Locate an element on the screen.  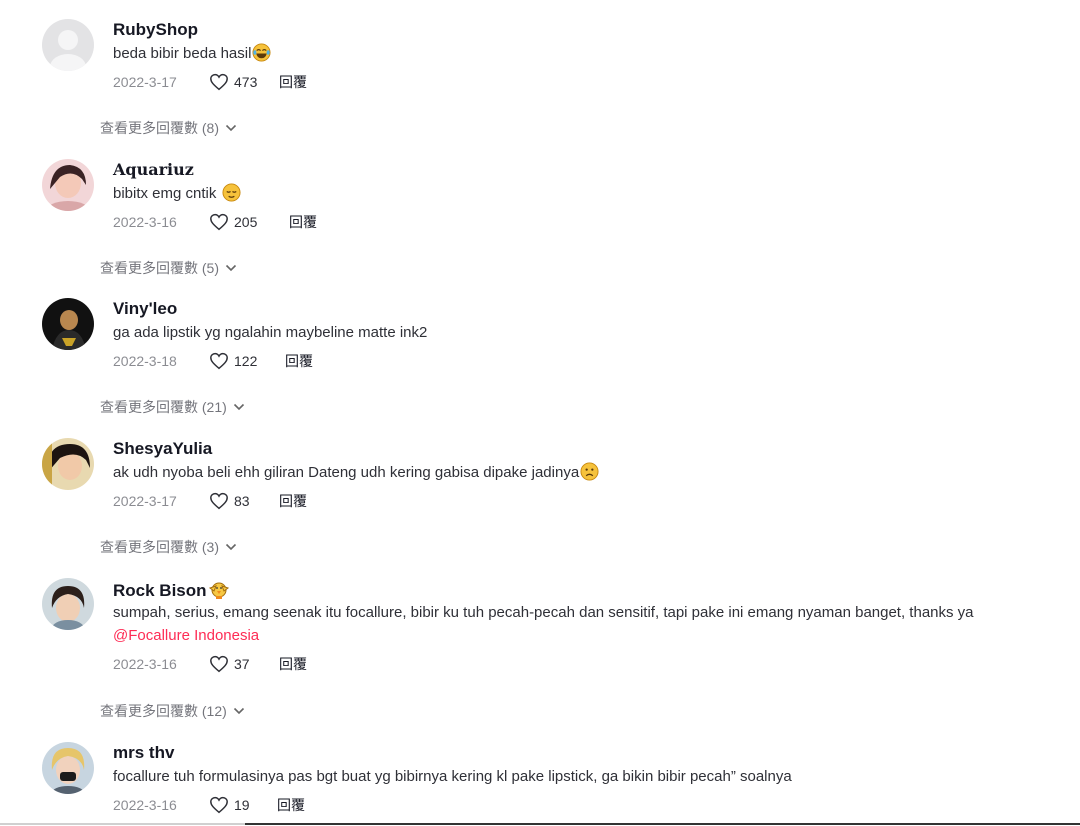
like-count: 83 is located at coordinates (242, 501).